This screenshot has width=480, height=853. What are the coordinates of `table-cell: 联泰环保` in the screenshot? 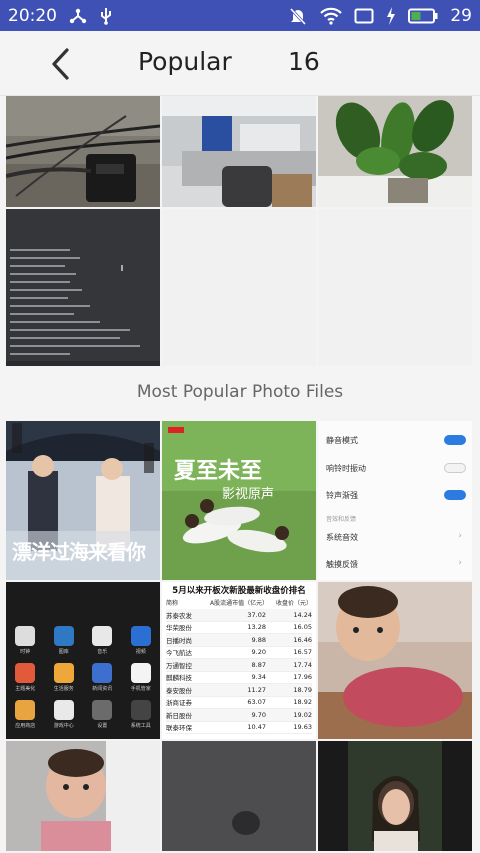 It's located at (179, 728).